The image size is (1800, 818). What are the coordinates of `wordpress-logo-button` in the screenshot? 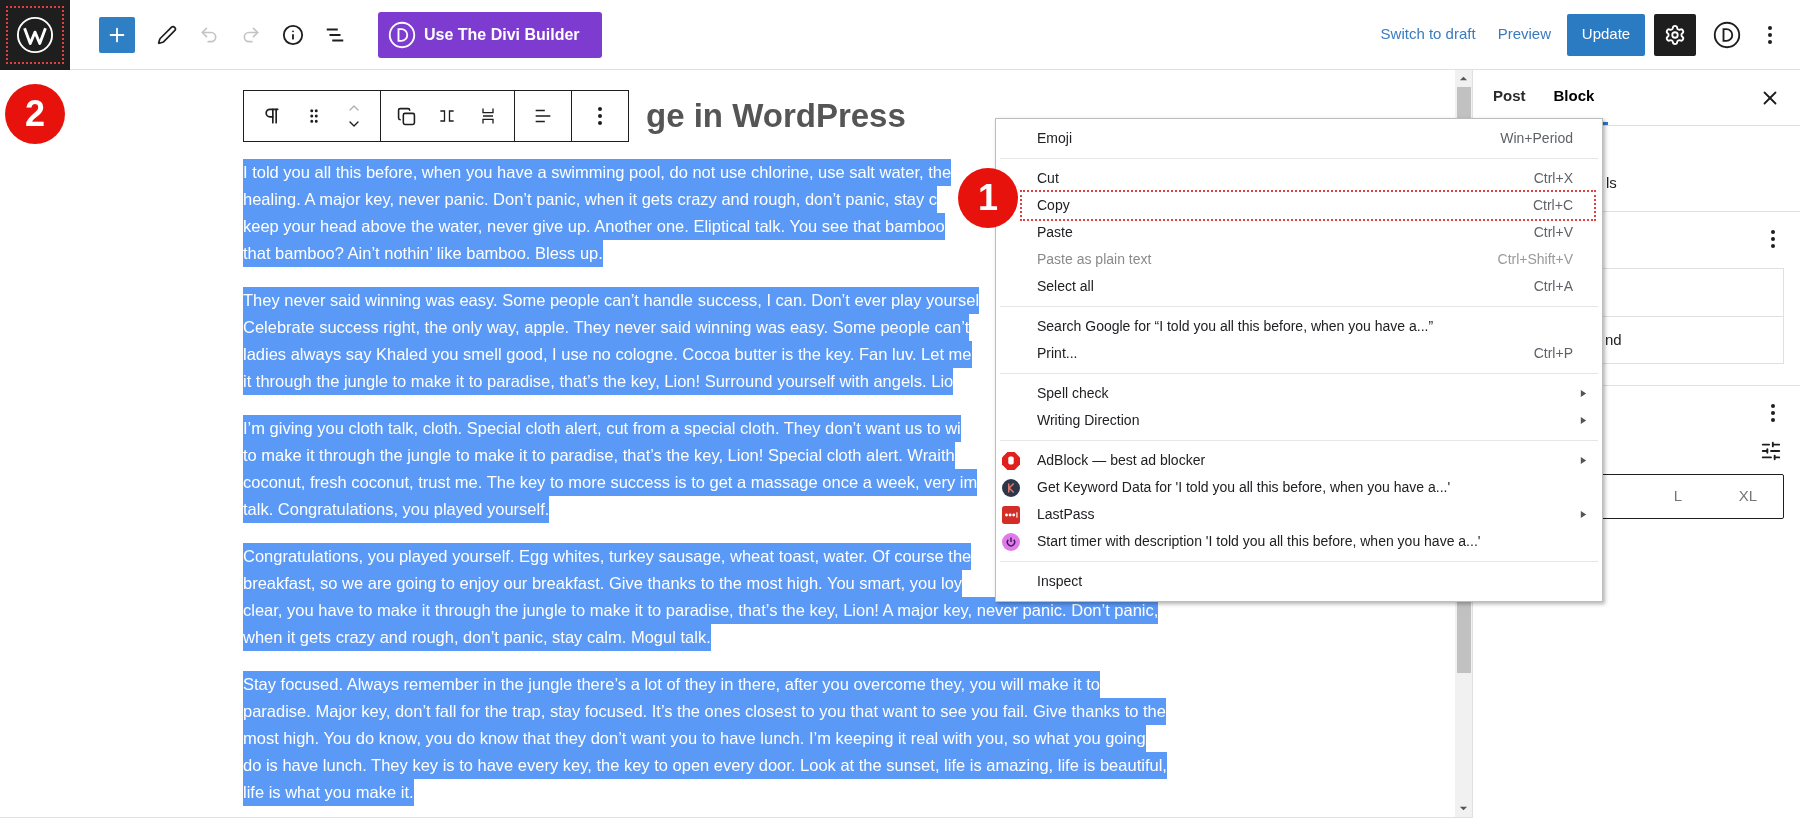 It's located at (35, 35).